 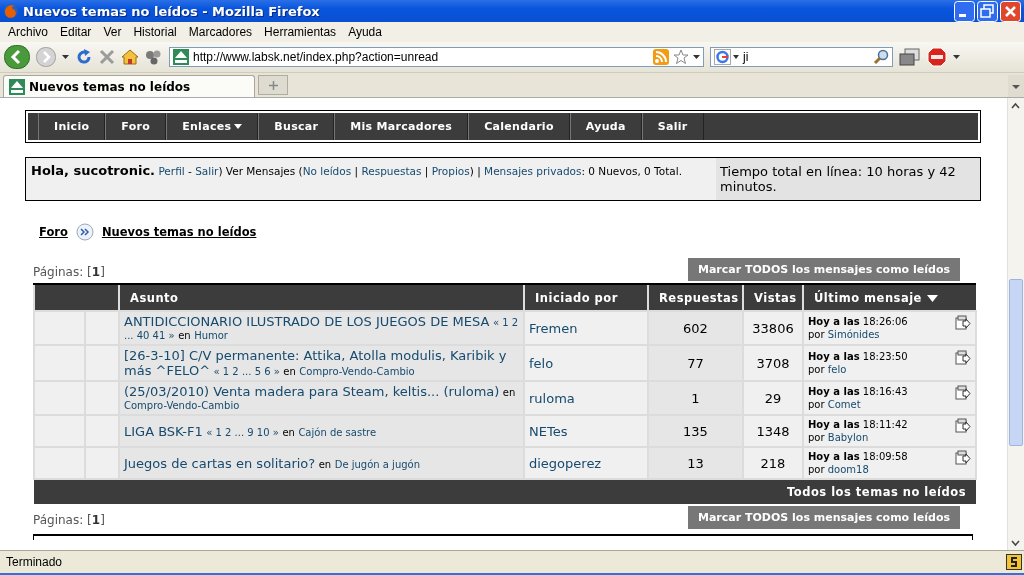 I want to click on star-icon, so click(x=681, y=57).